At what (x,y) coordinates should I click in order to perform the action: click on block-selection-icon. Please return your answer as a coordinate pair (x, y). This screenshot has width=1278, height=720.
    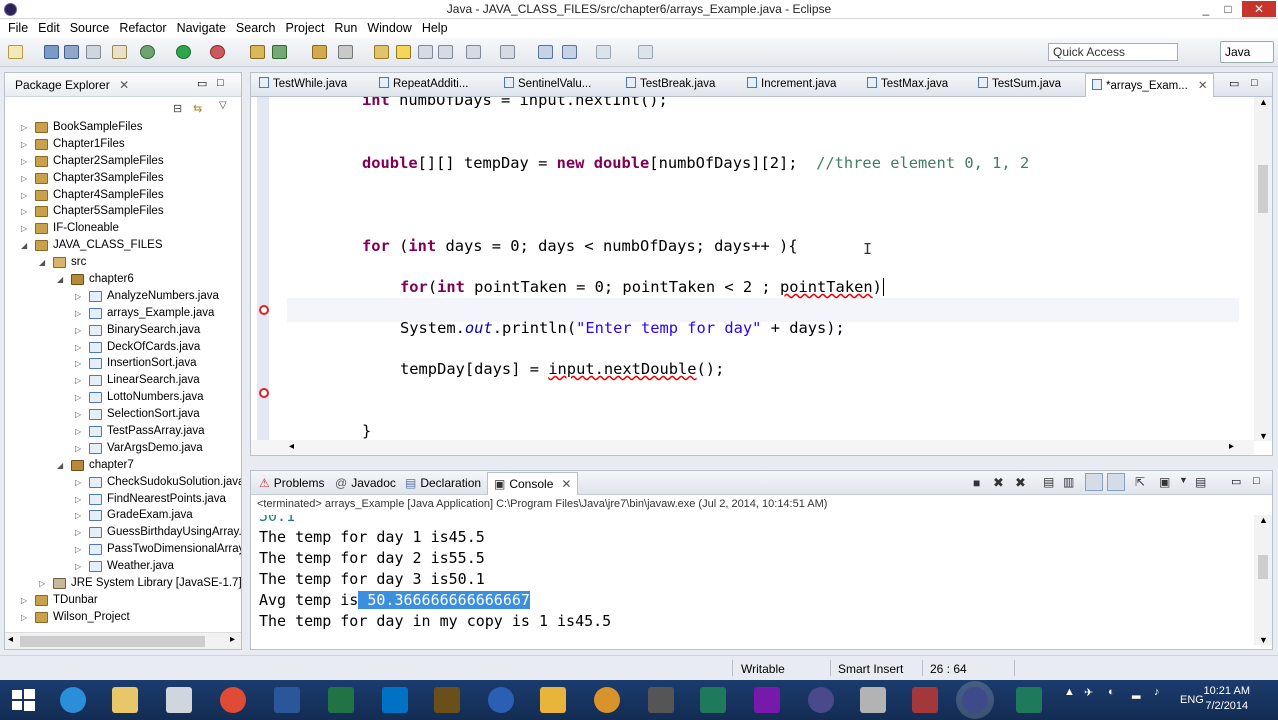
    Looking at the image, I should click on (445, 52).